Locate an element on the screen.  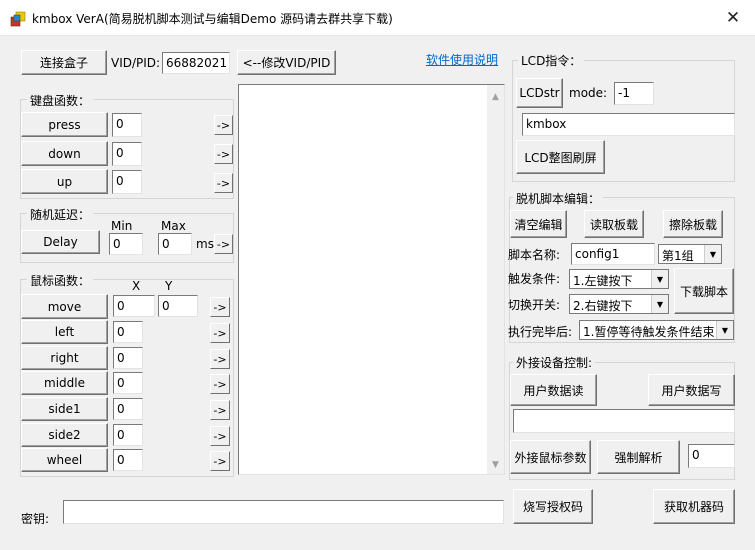
max-label: Max is located at coordinates (173, 226).